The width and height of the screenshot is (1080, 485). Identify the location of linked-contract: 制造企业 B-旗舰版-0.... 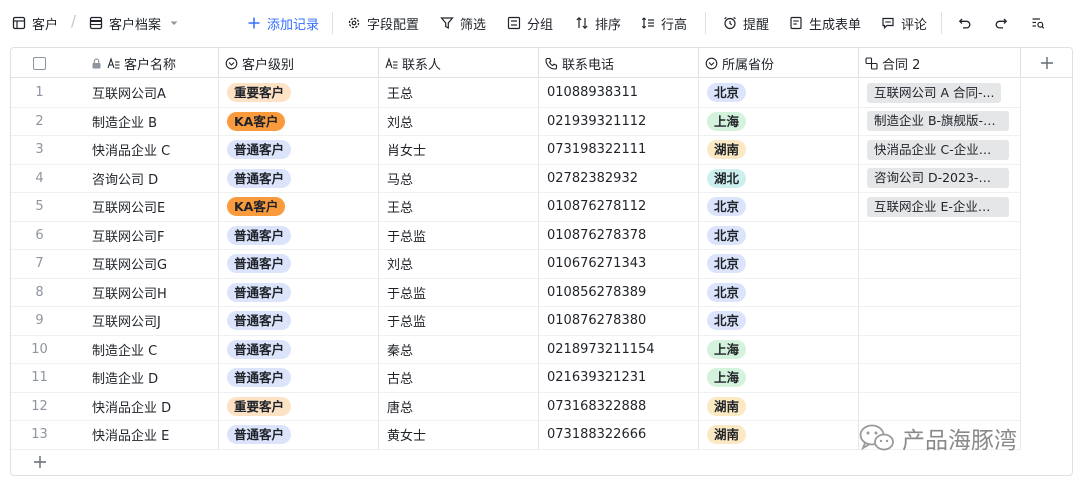
(938, 121).